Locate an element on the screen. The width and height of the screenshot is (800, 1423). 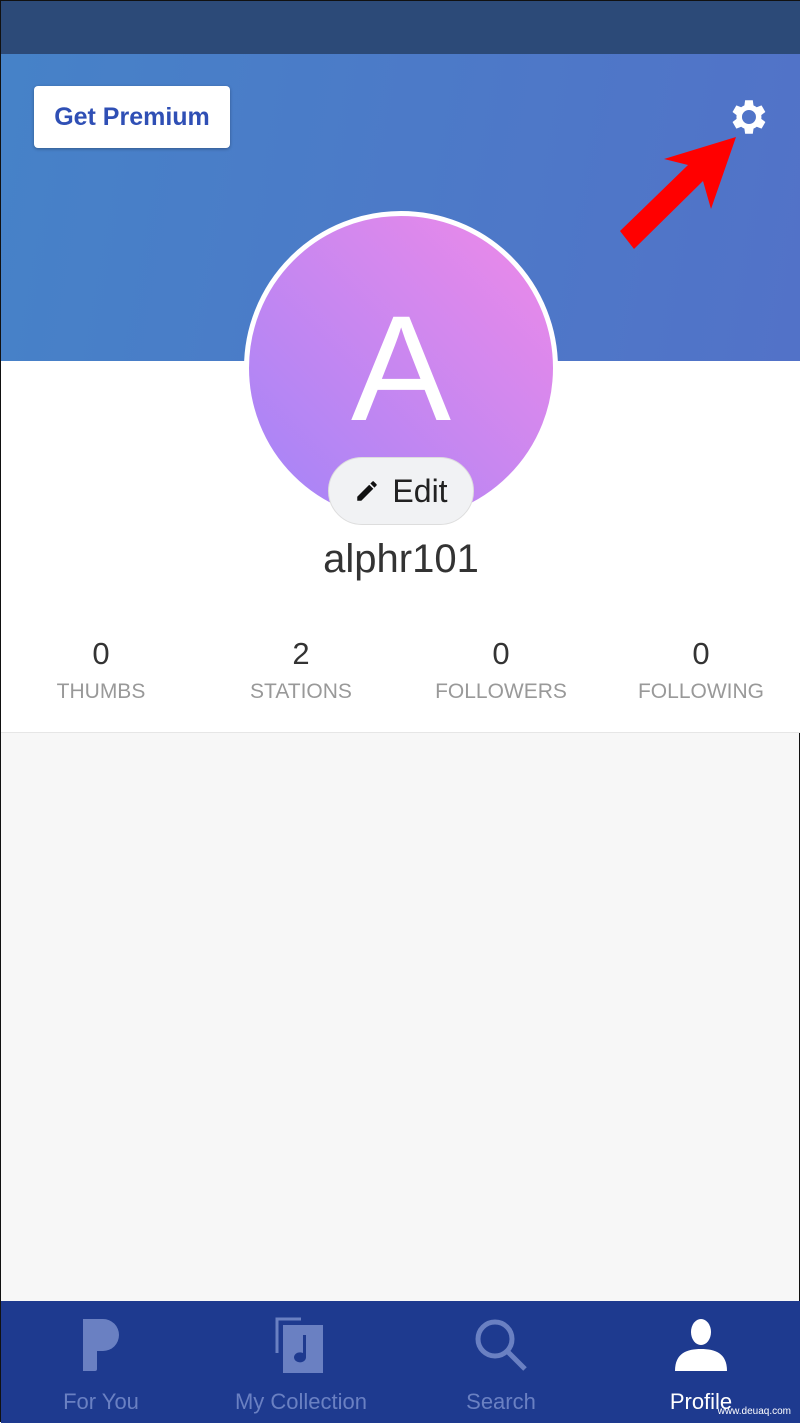
stat-thumbs: 0 THUMBS is located at coordinates (101, 670).